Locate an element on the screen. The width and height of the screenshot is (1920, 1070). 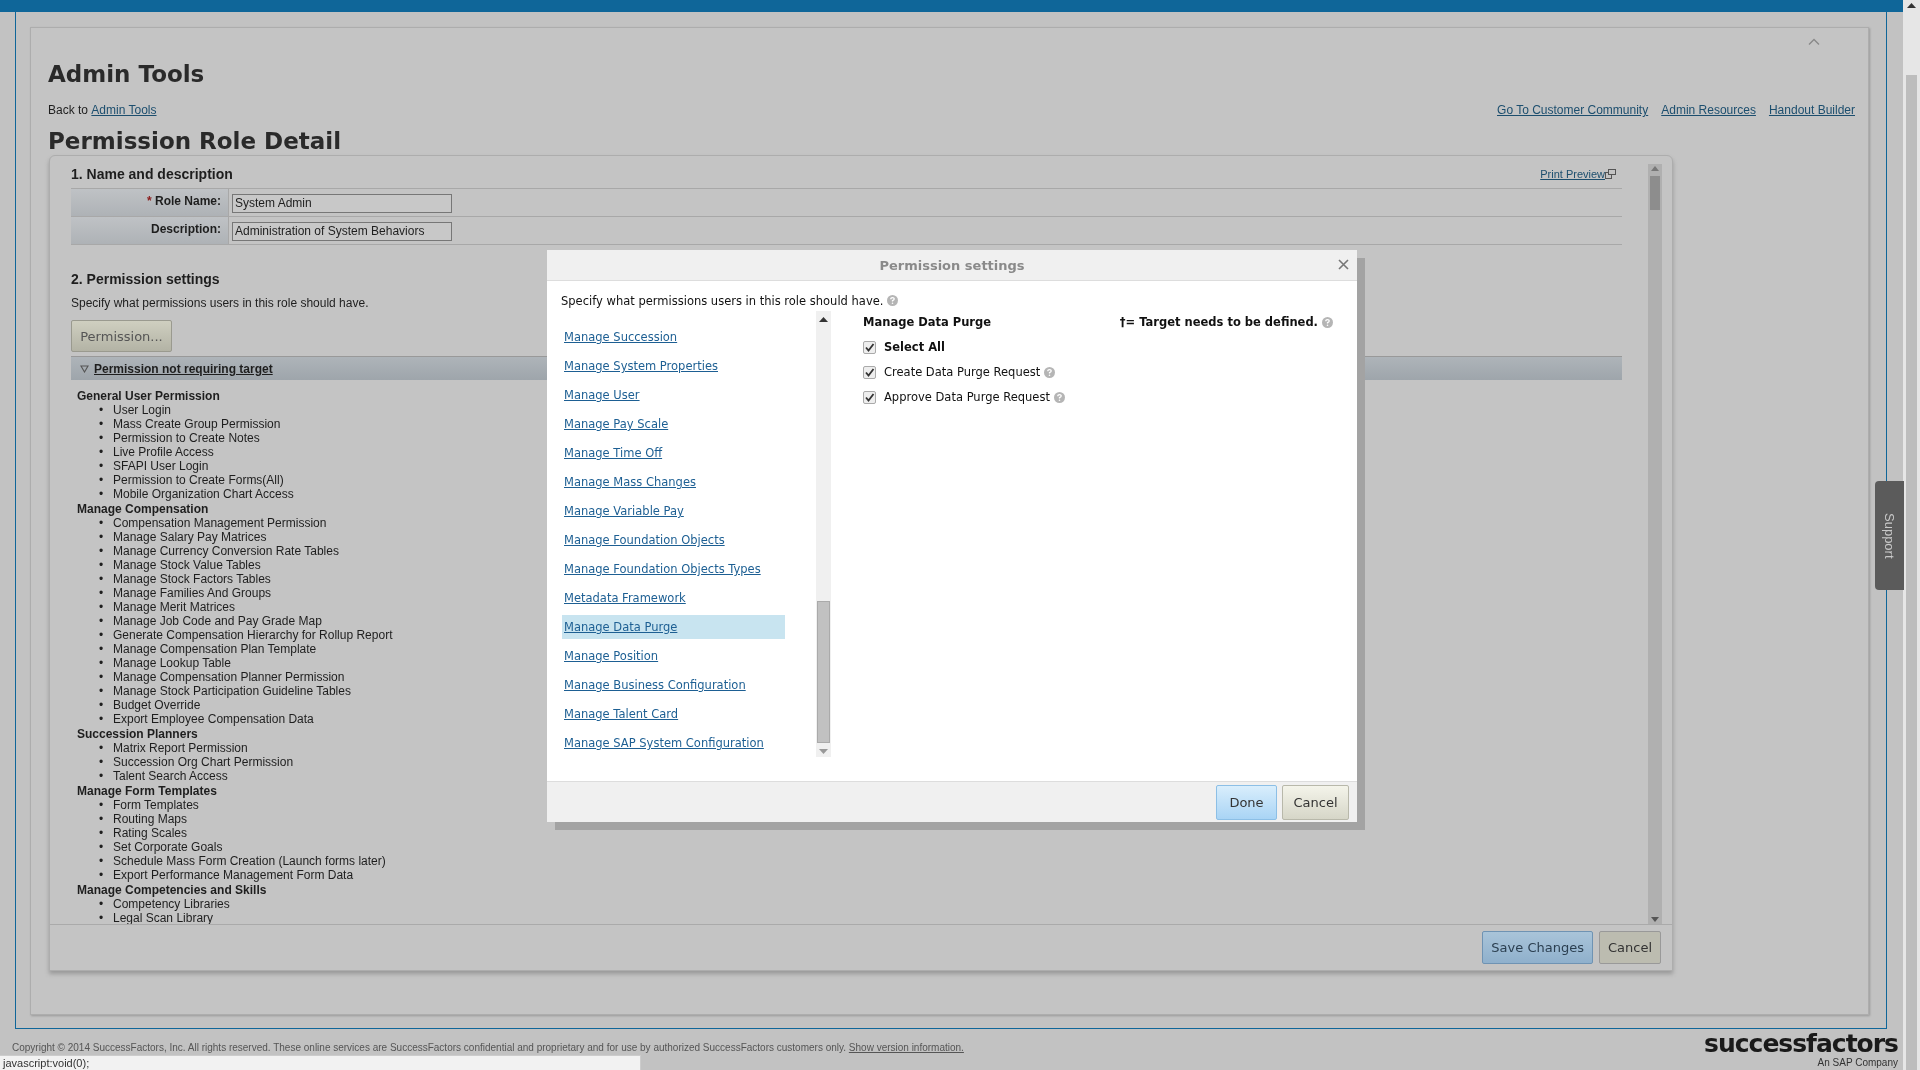
permission-item: Manage Lookup Table is located at coordinates (172, 663).